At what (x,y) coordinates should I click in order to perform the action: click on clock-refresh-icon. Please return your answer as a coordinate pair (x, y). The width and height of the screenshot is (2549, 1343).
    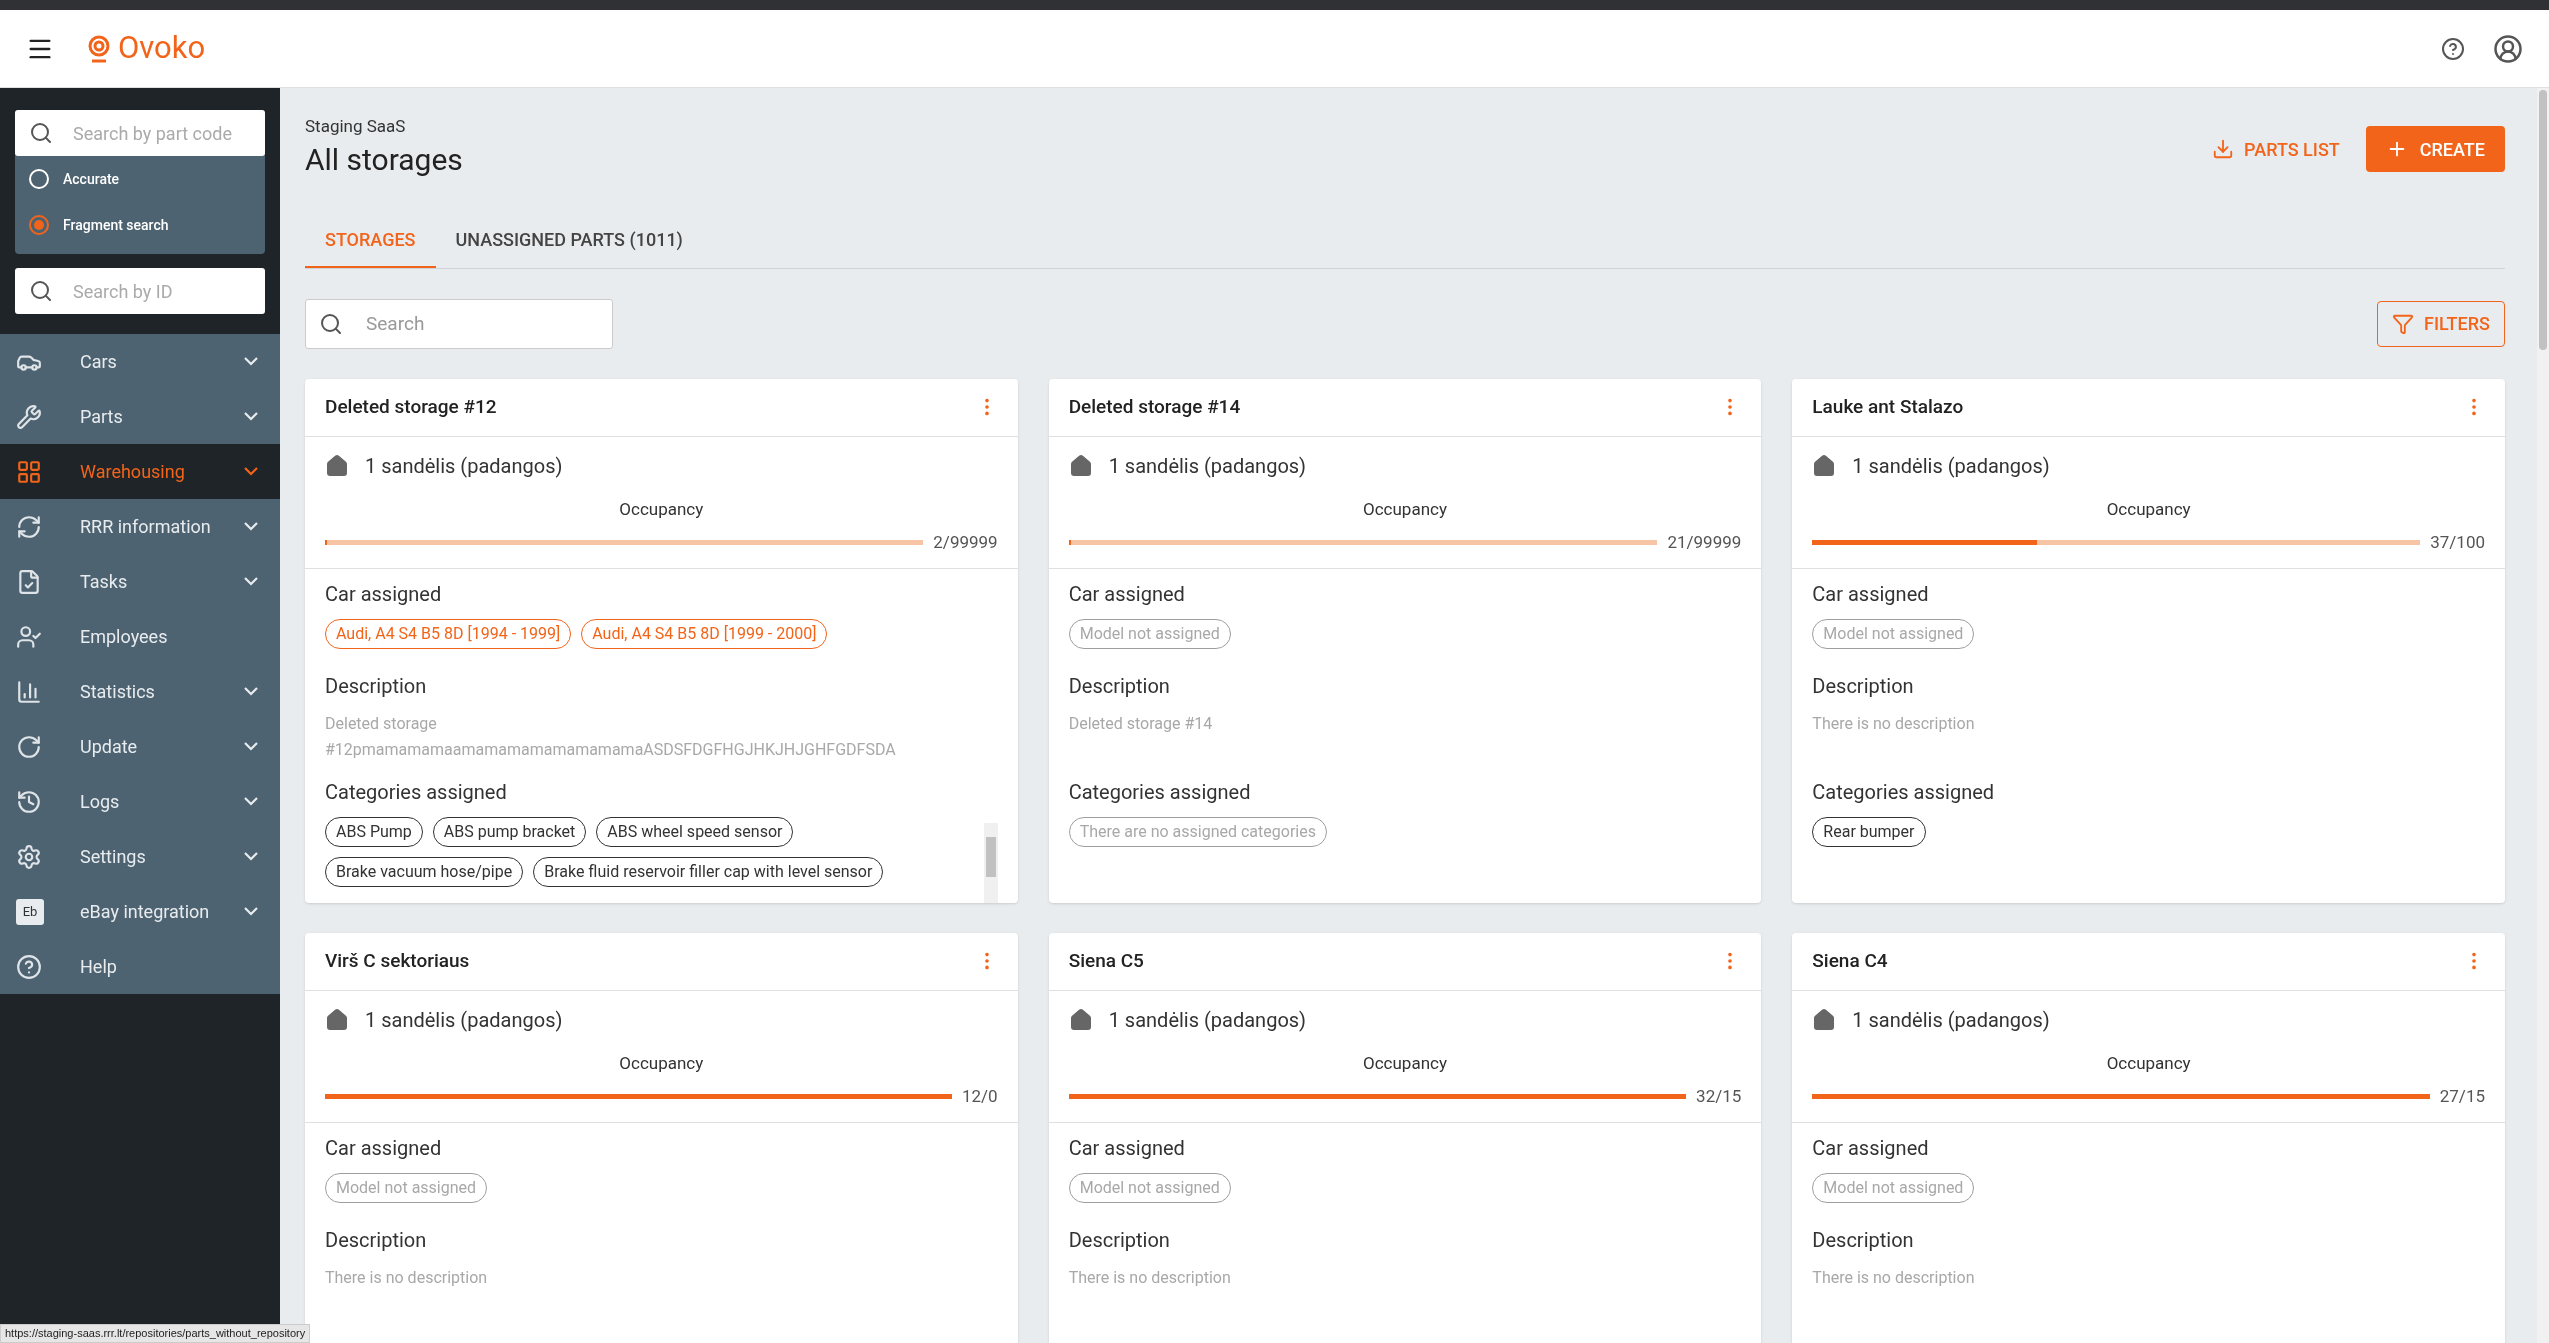
    Looking at the image, I should click on (29, 746).